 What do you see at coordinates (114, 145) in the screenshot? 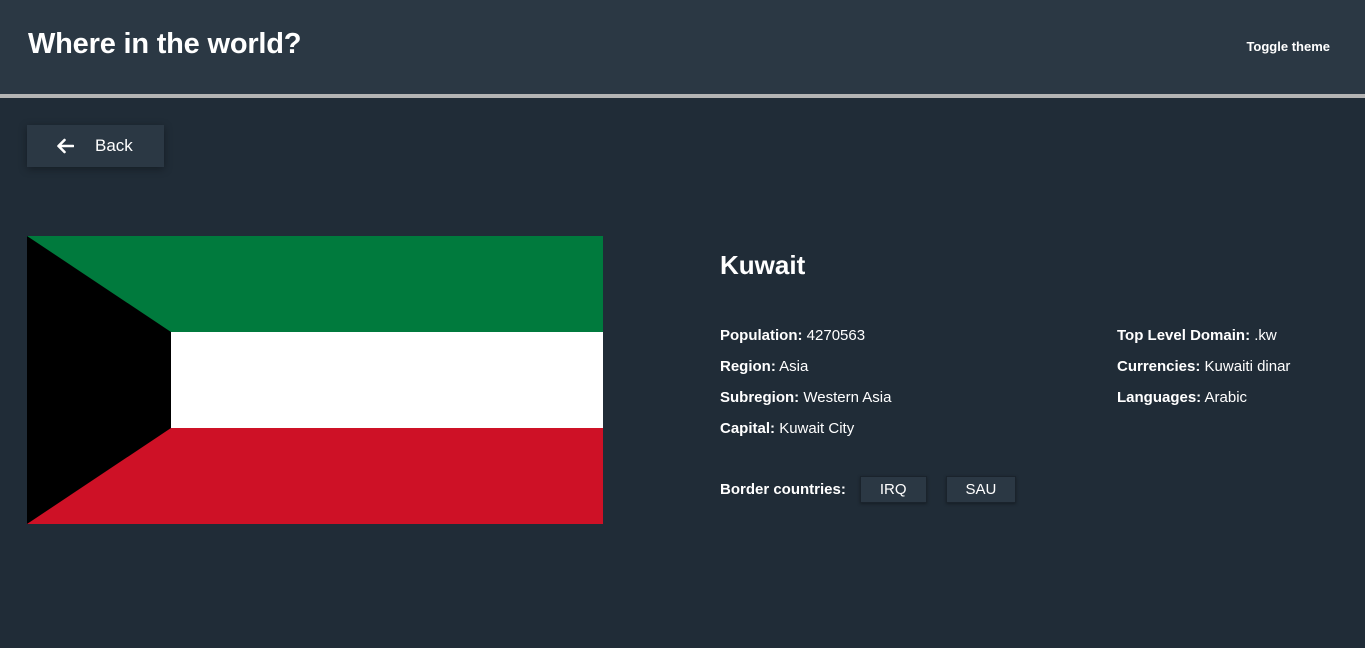
I see `back-button-label: Back` at bounding box center [114, 145].